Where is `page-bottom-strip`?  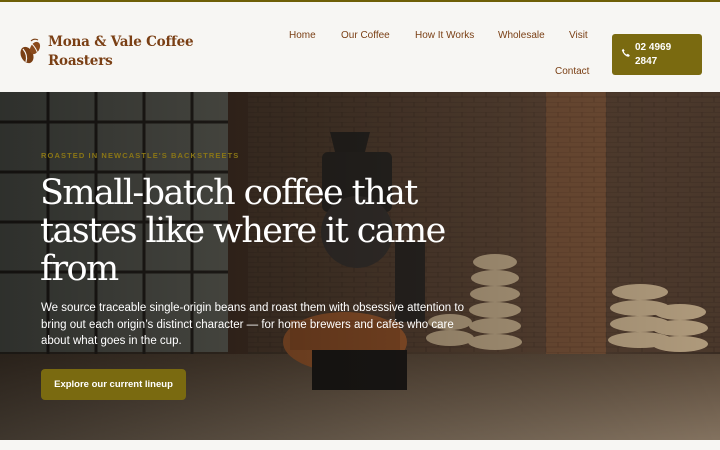
page-bottom-strip is located at coordinates (360, 445).